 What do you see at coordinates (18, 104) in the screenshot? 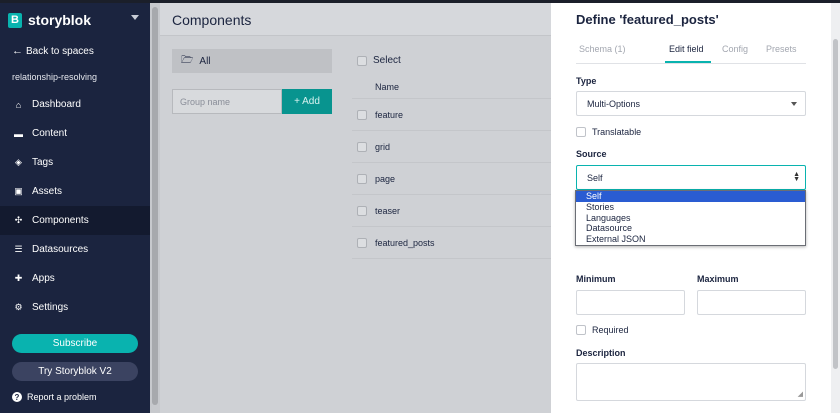
I see `home-icon: ⌂` at bounding box center [18, 104].